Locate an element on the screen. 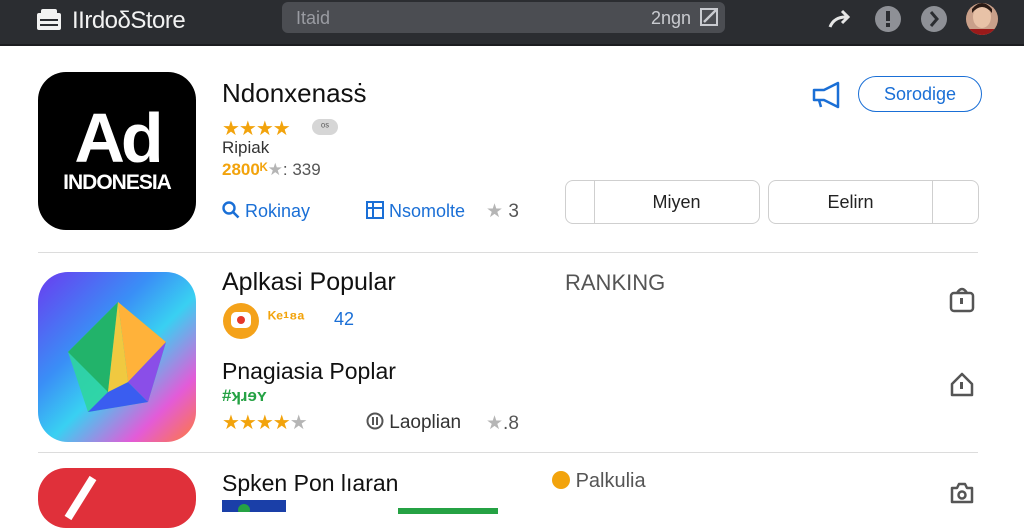 The image size is (1024, 528). alert-icon is located at coordinates (888, 19).